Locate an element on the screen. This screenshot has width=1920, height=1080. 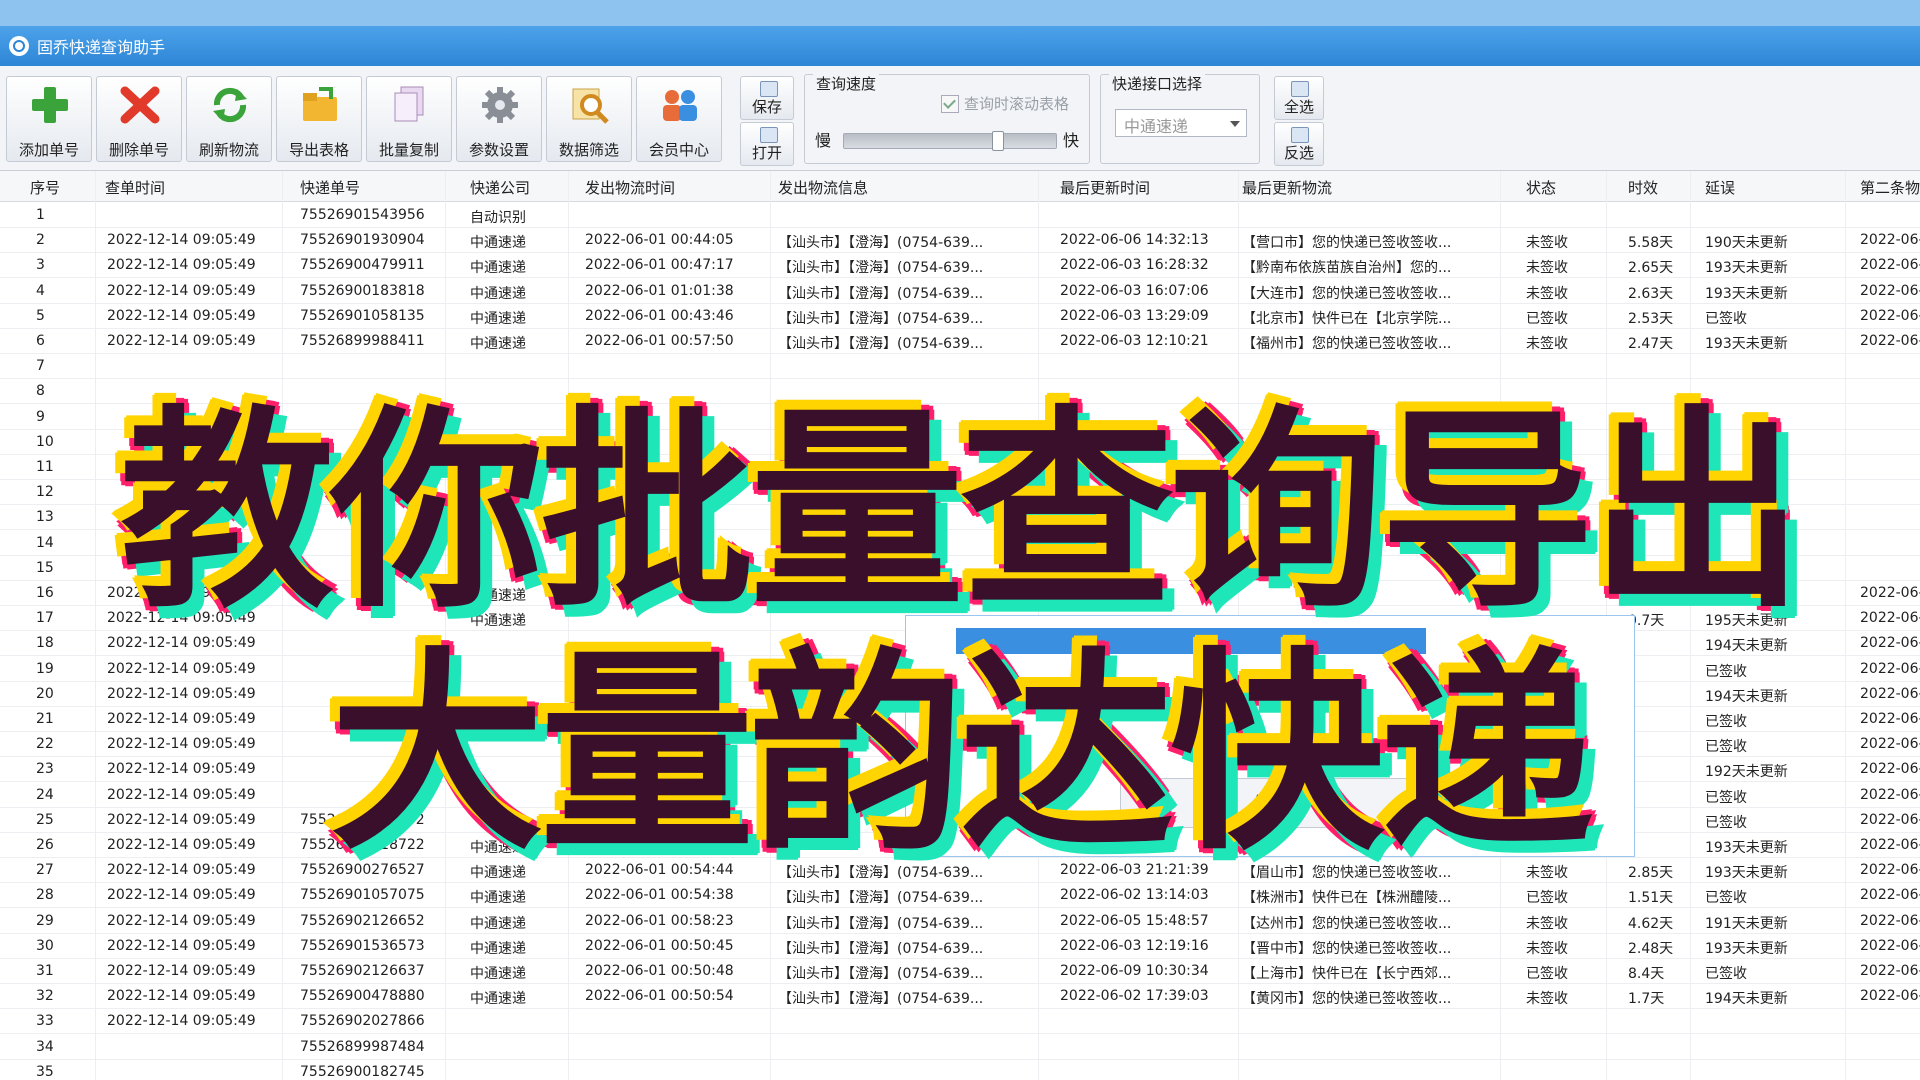
toolbar-button-1: 删除单号 is located at coordinates (139, 119).